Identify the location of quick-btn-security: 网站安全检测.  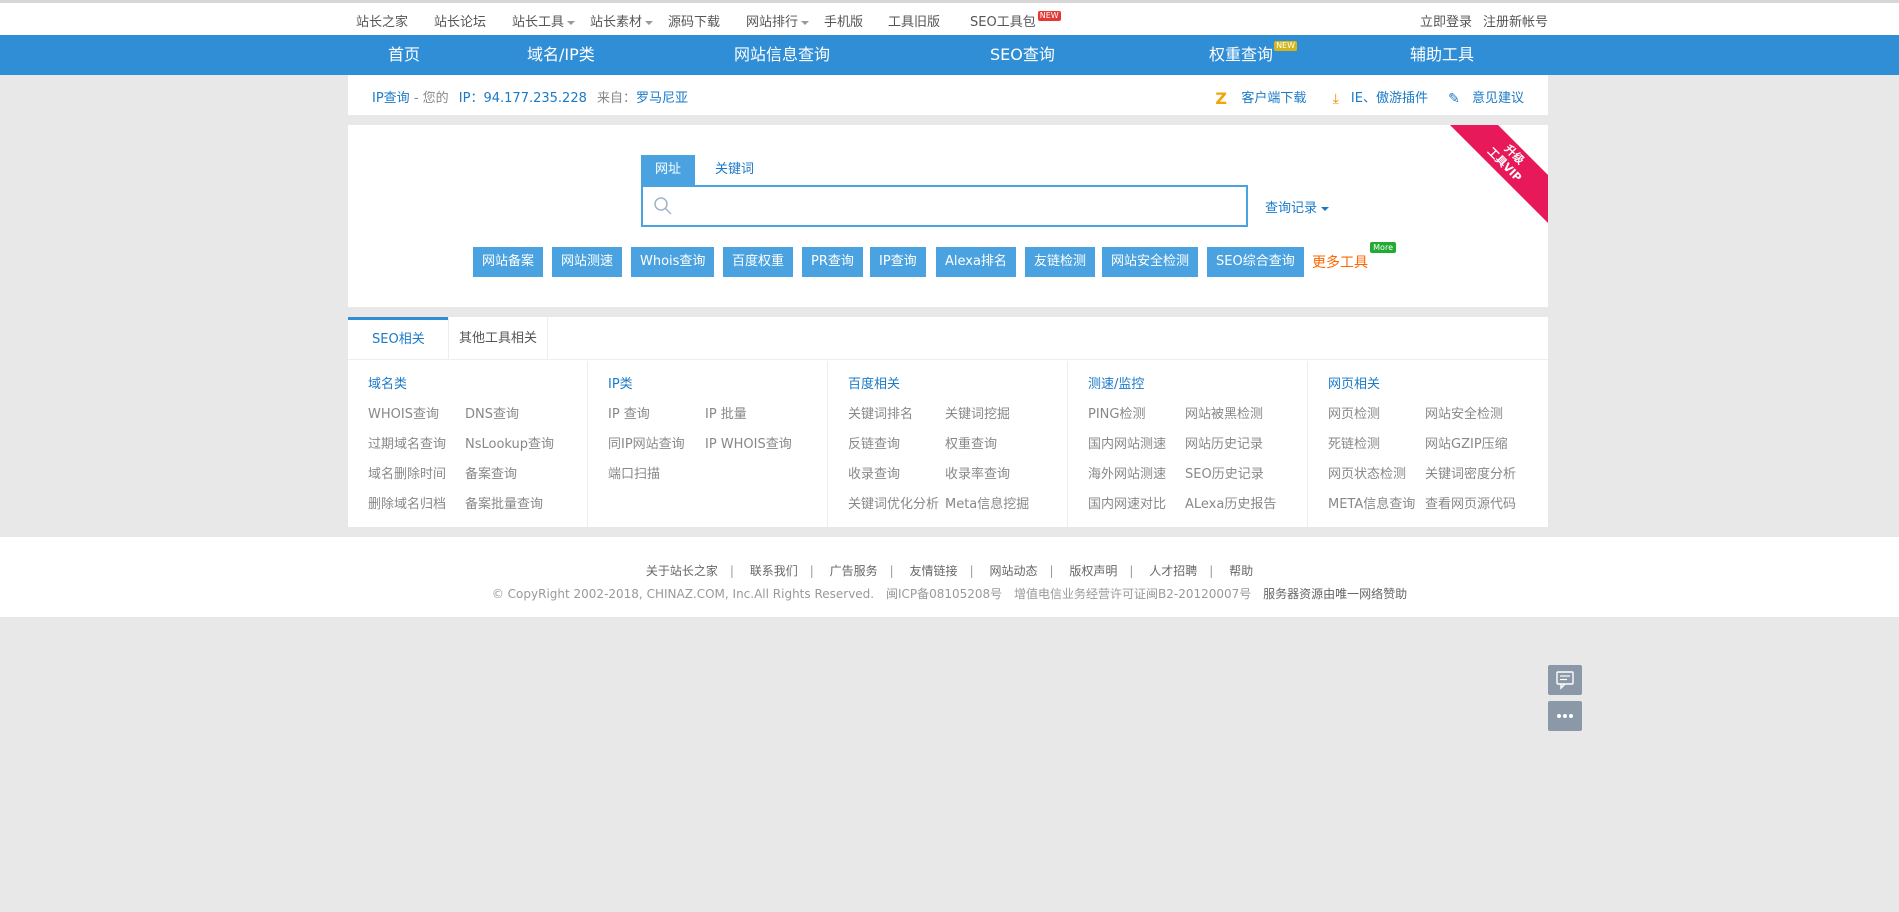
(1150, 262).